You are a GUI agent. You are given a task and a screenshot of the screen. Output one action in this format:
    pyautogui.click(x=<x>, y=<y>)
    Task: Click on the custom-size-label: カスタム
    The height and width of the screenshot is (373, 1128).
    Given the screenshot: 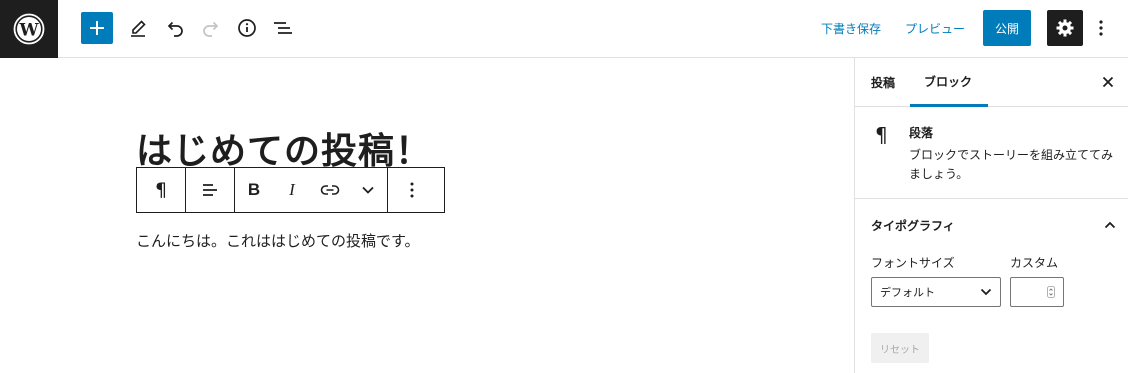 What is the action you would take?
    pyautogui.click(x=1034, y=263)
    